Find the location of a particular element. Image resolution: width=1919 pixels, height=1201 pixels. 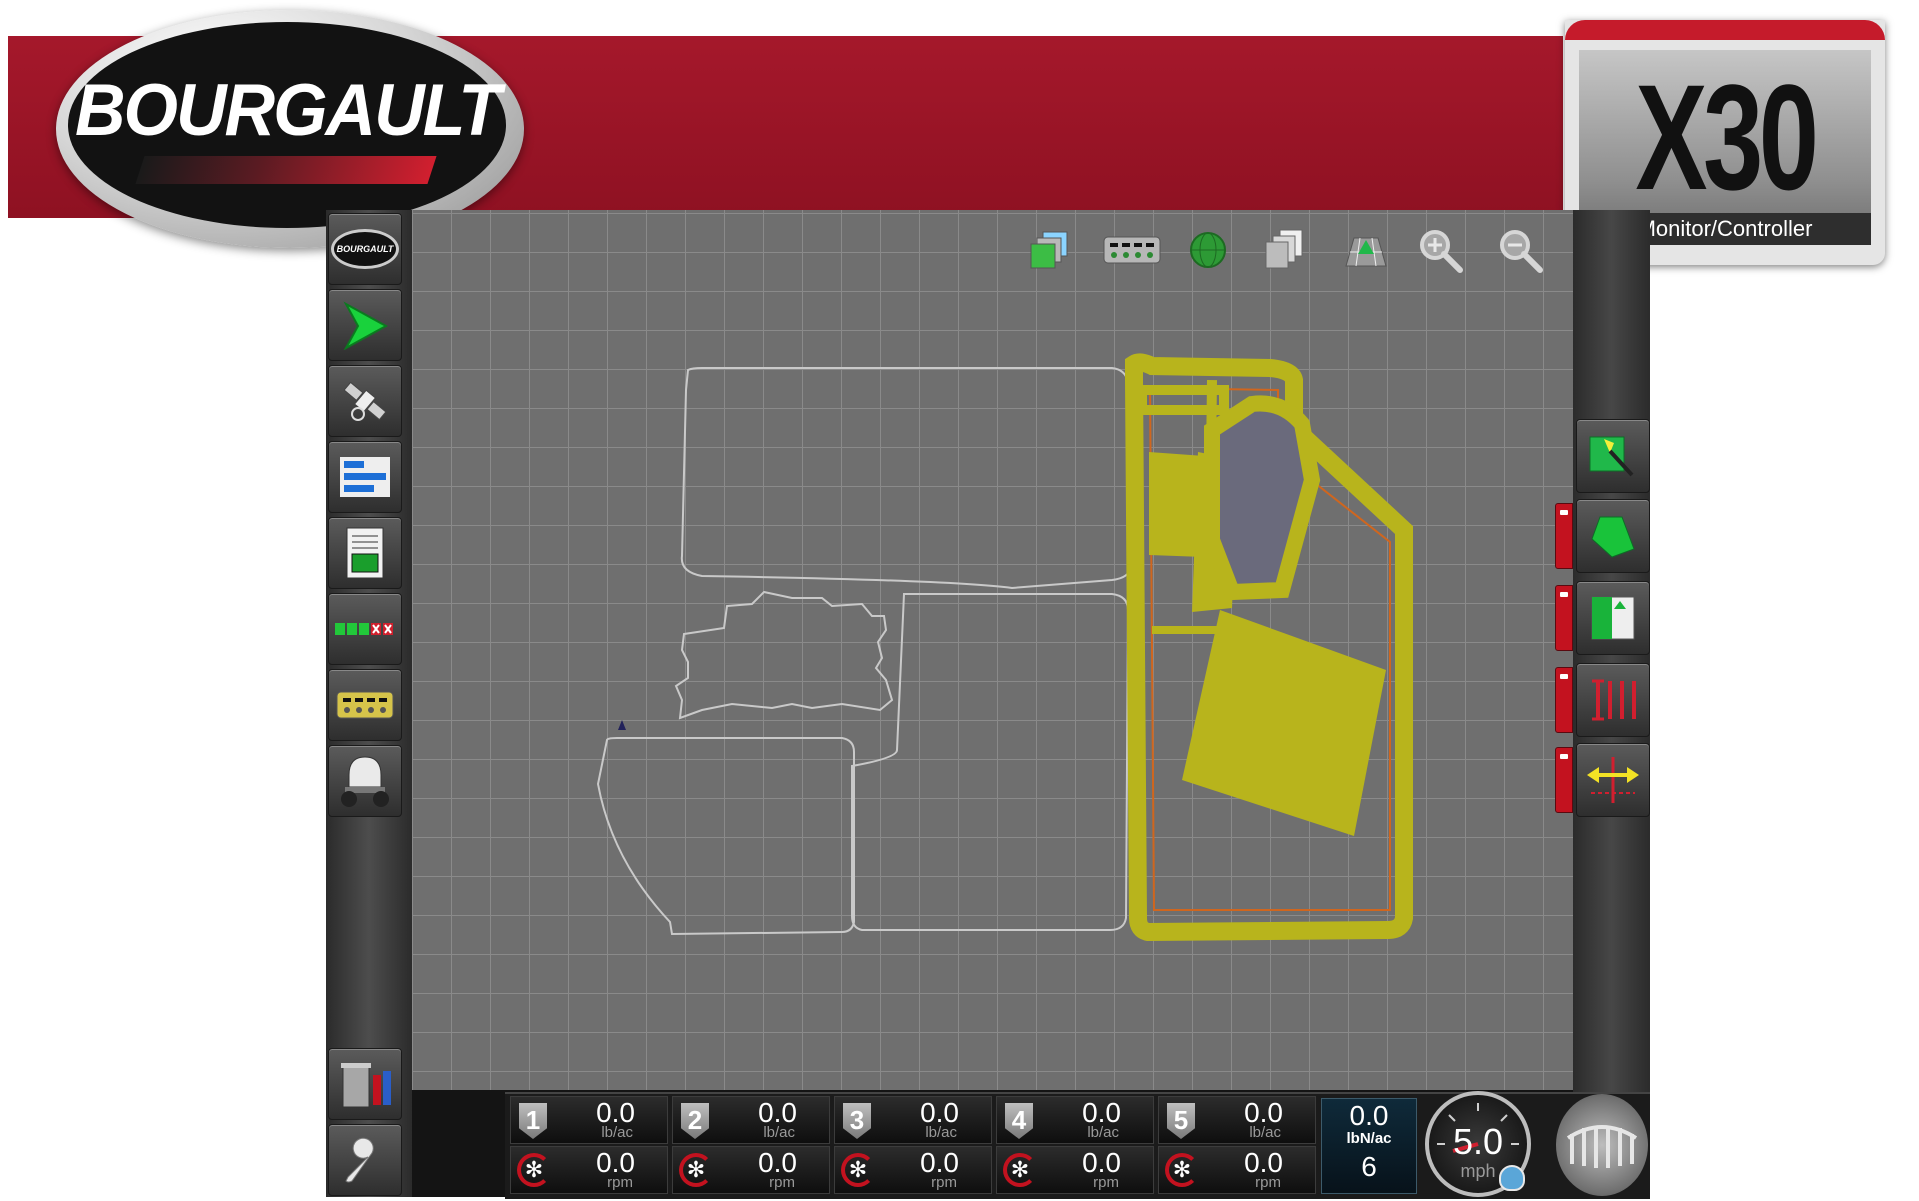

document-icon is located at coordinates (365, 553).